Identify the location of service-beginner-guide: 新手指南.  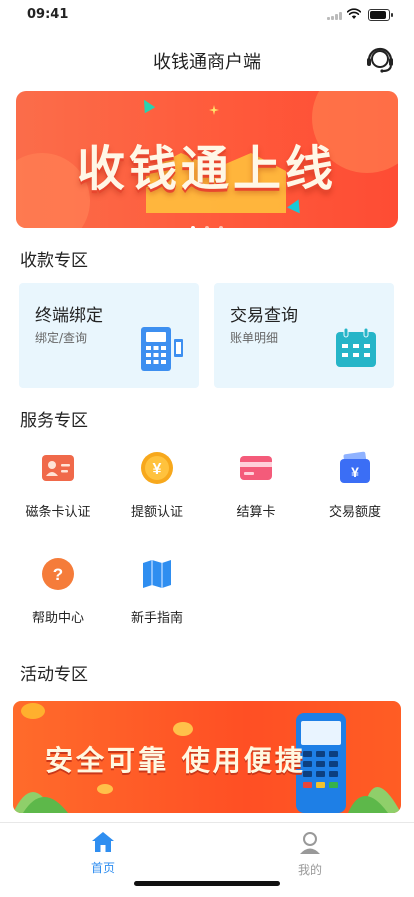
(157, 591).